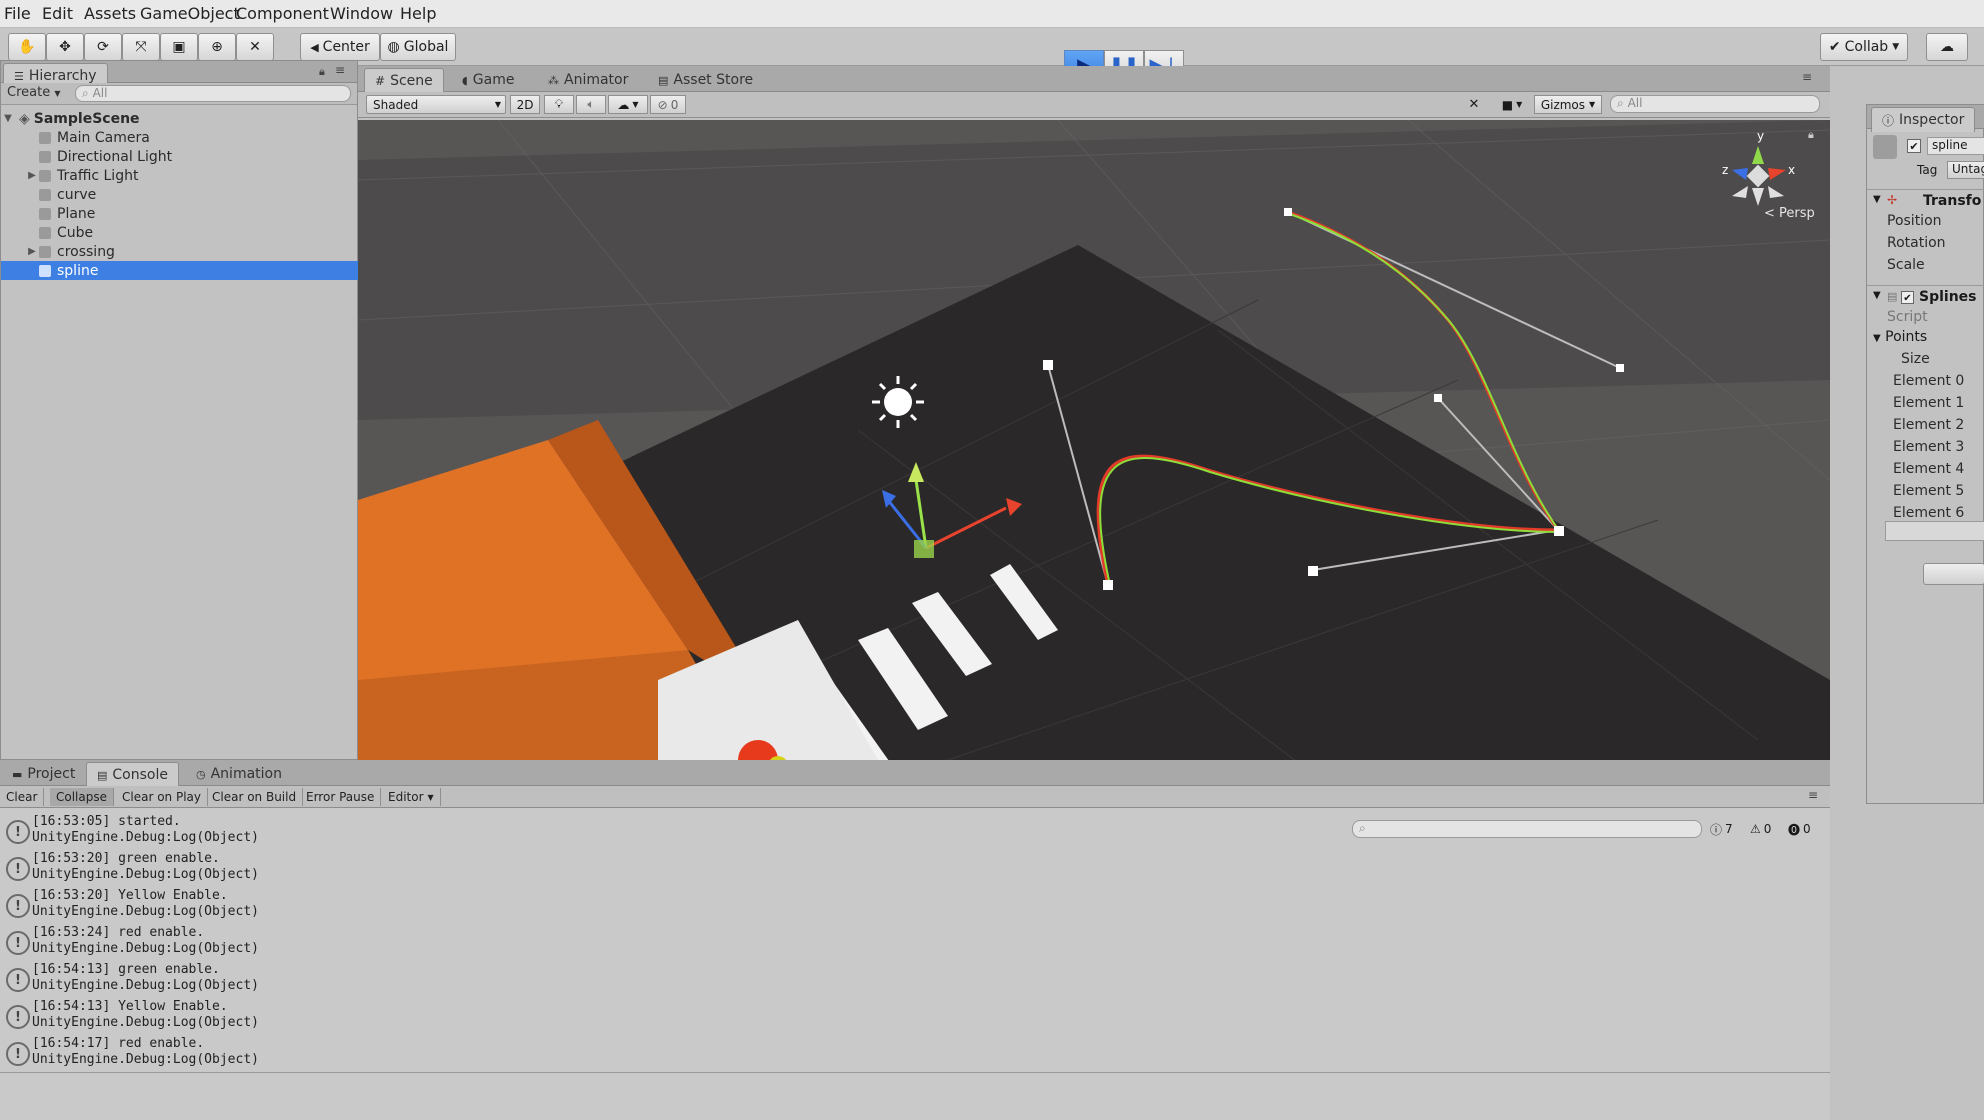 The image size is (1984, 1120). I want to click on editor-dropdown: Editor ▼, so click(411, 797).